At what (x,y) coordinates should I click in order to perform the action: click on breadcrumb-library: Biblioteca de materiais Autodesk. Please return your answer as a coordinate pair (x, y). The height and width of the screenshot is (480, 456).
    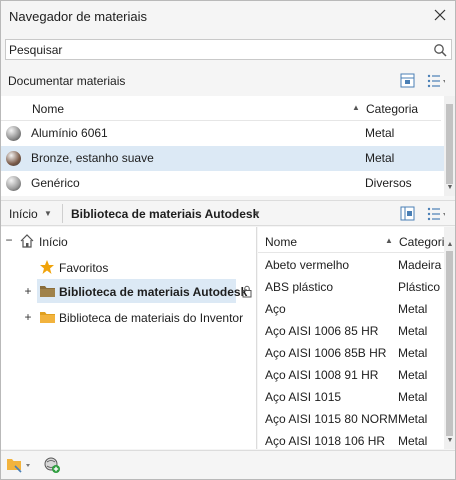
    Looking at the image, I should click on (165, 214).